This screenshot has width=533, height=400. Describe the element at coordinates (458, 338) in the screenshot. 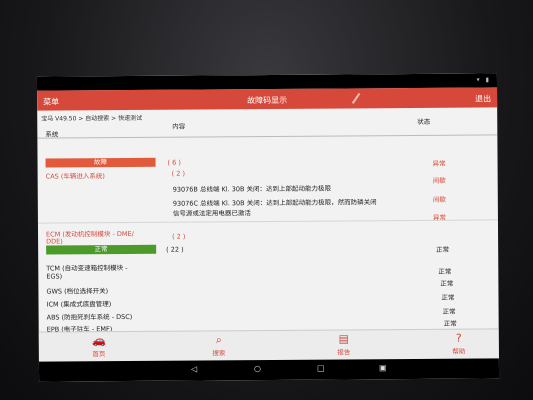

I see `help-icon: ?` at that location.